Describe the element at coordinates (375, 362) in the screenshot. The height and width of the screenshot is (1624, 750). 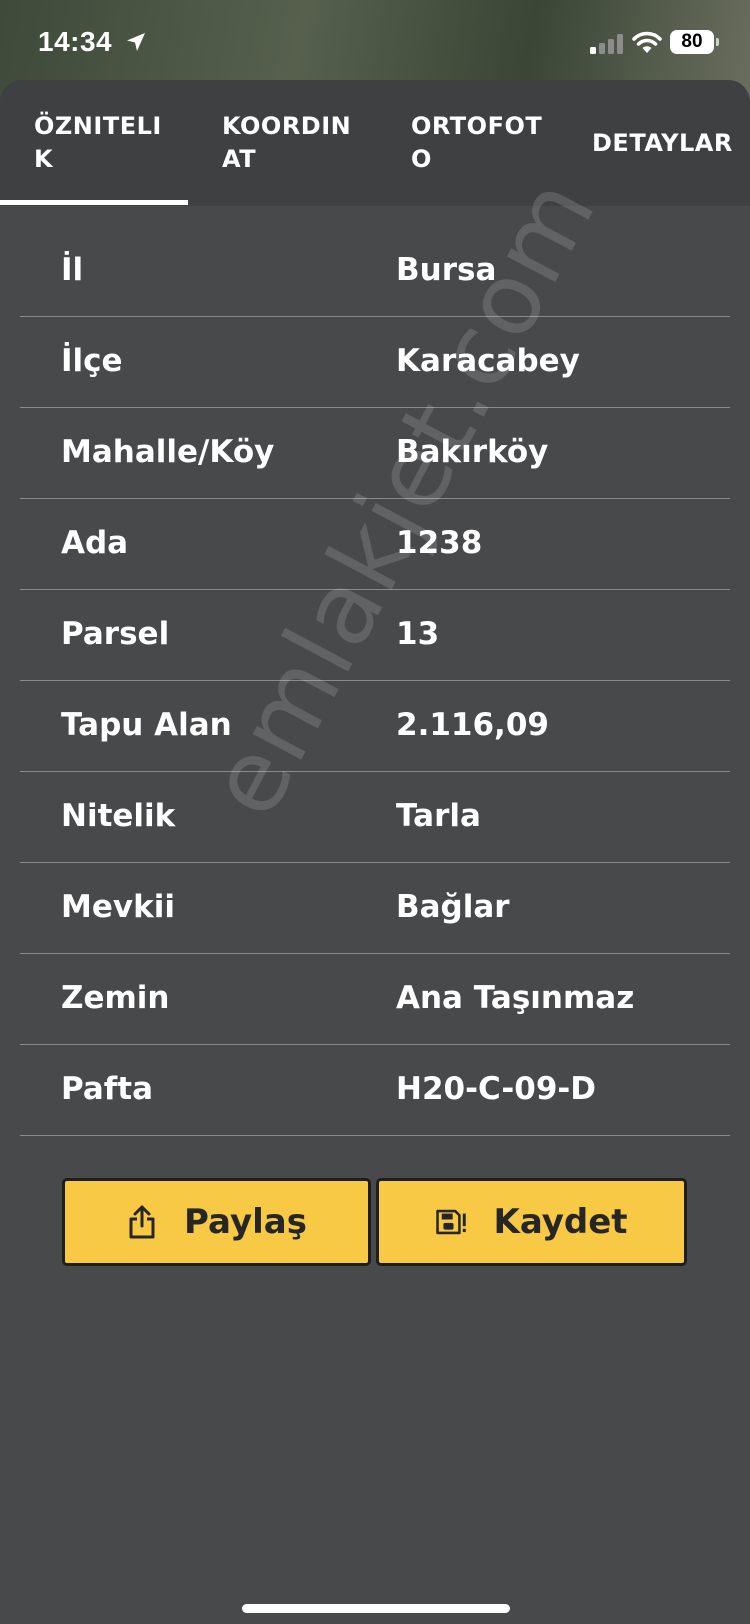
I see `attribute-row-ilce: İlçe Karacabey` at that location.